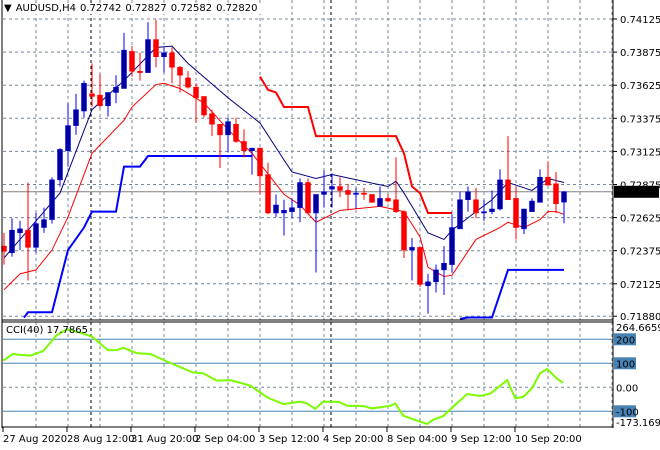  Describe the element at coordinates (625, 340) in the screenshot. I see `cci-axis-label: 200` at that location.